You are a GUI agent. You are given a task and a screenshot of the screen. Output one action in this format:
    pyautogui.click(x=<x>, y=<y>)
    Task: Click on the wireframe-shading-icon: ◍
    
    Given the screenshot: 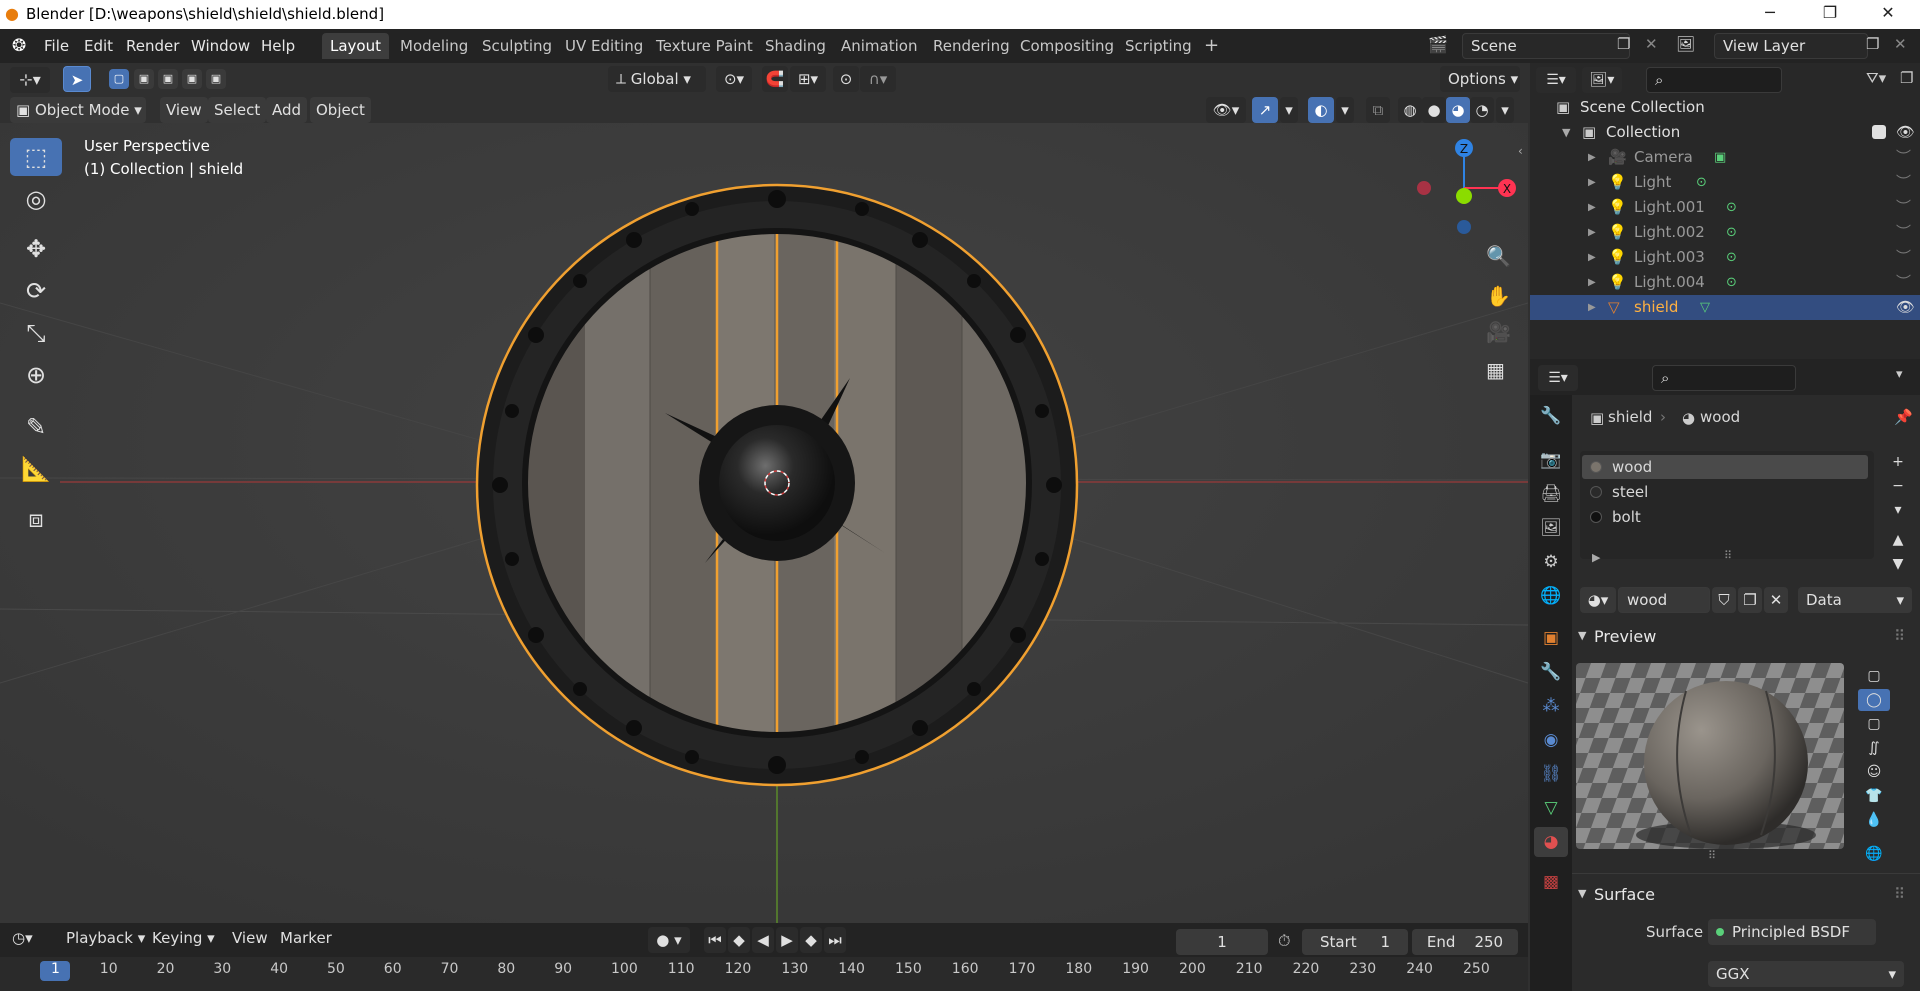 What is the action you would take?
    pyautogui.click(x=1410, y=110)
    